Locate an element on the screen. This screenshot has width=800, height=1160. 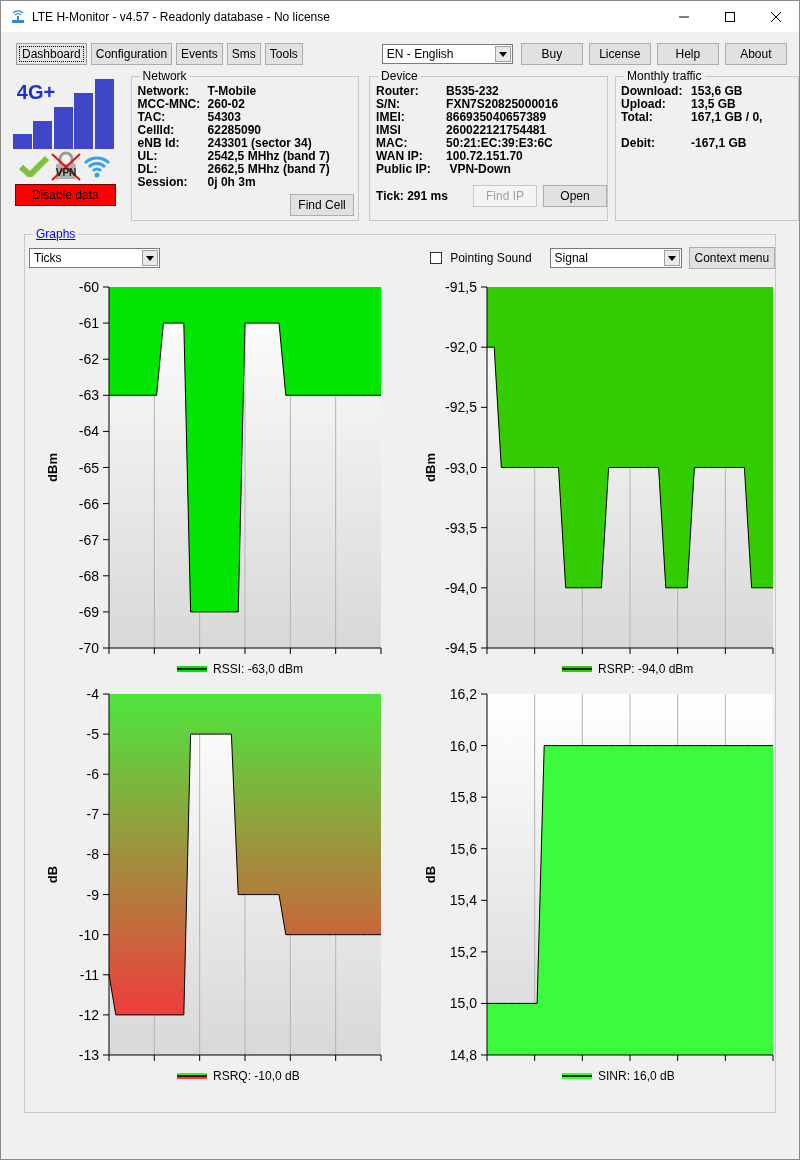
group-title: Device is located at coordinates (399, 76).